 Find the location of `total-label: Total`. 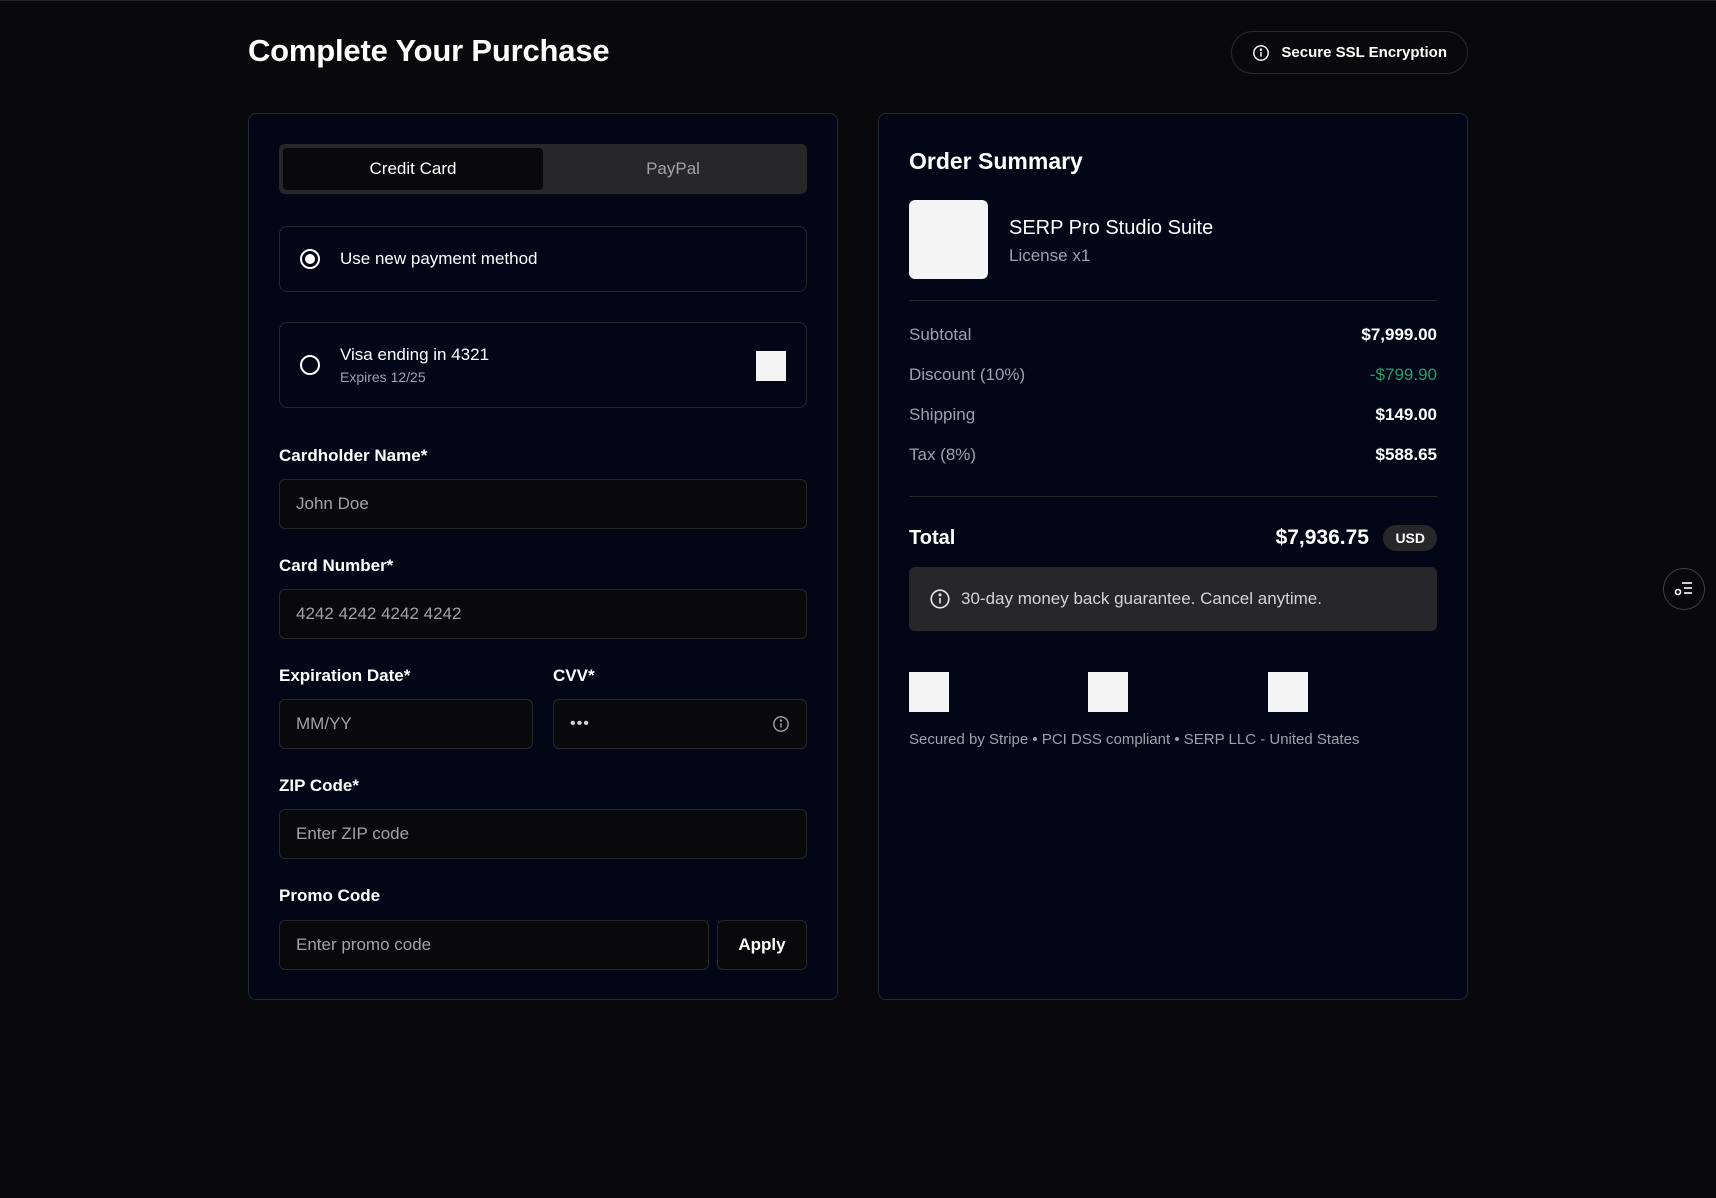

total-label: Total is located at coordinates (932, 538).